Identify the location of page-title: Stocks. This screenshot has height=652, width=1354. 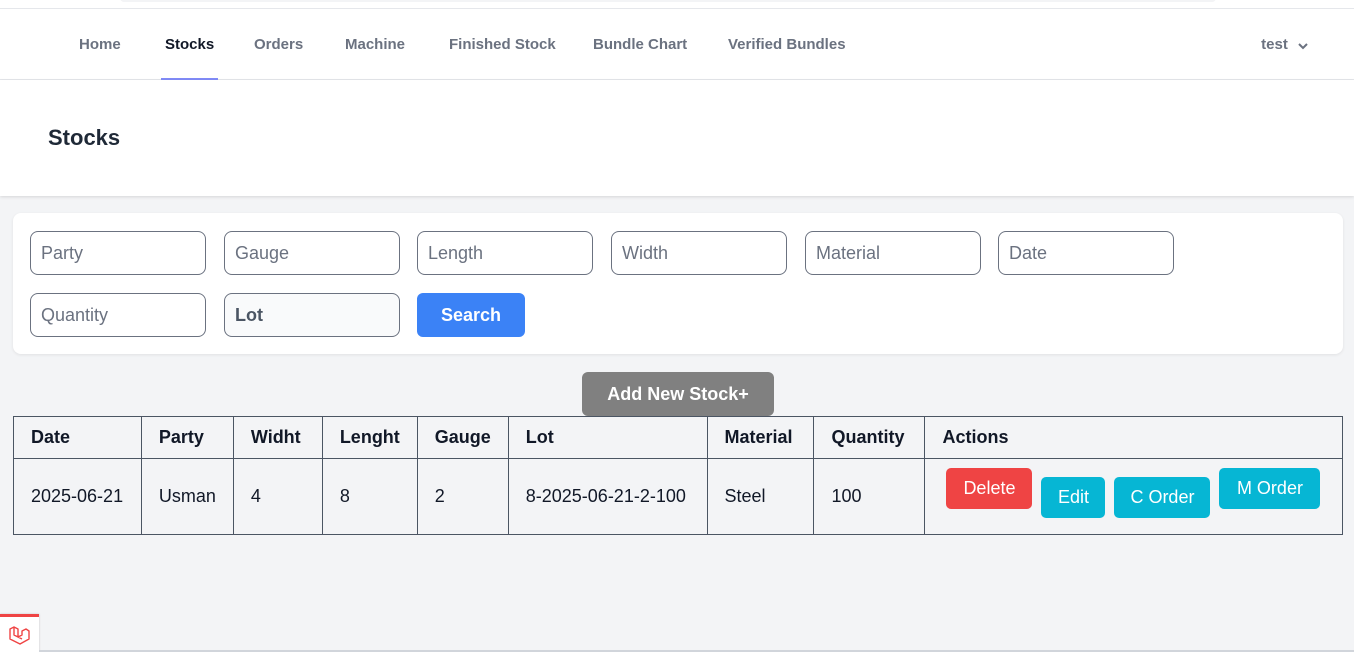
(84, 137).